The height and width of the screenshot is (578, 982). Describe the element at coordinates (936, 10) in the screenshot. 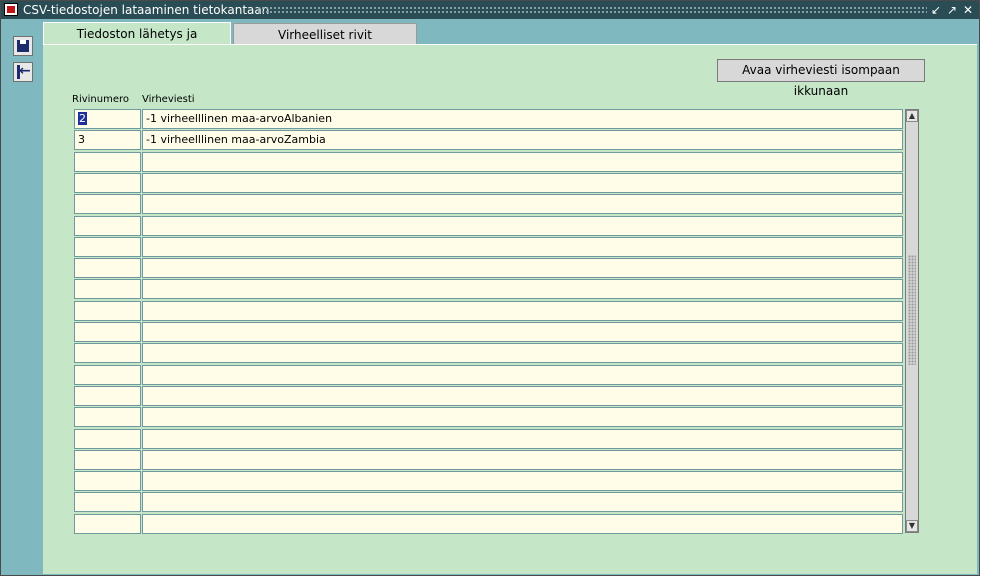

I see `minimize-icon: ↙` at that location.